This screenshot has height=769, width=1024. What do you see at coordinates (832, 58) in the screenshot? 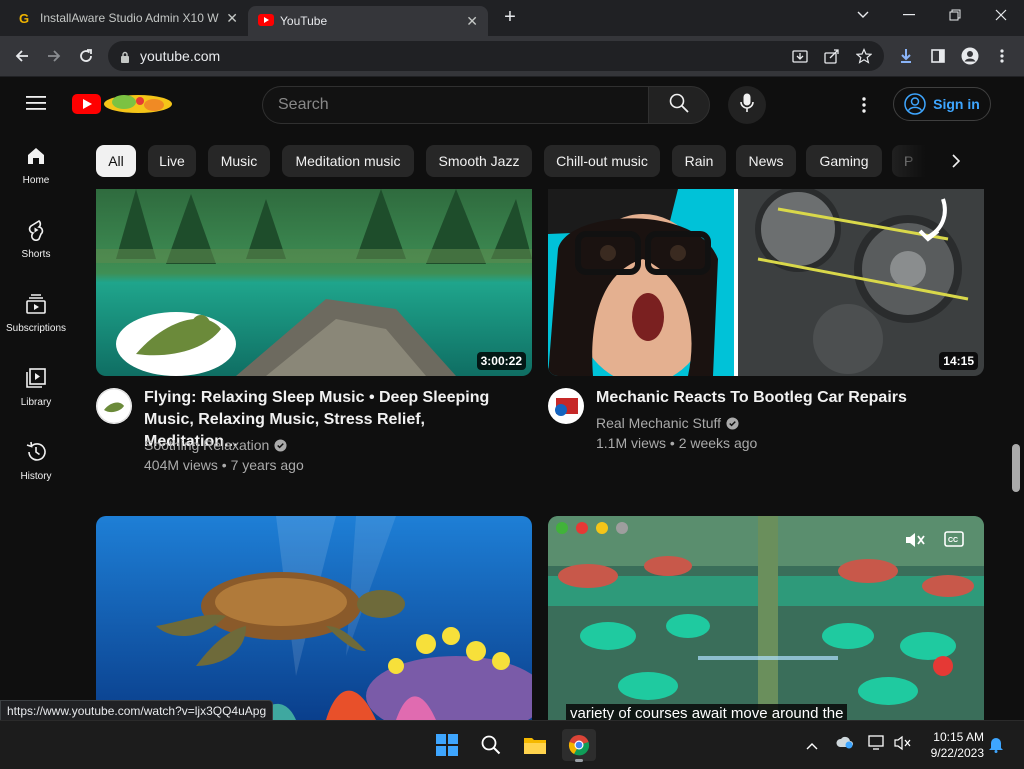
I see `share-icon` at bounding box center [832, 58].